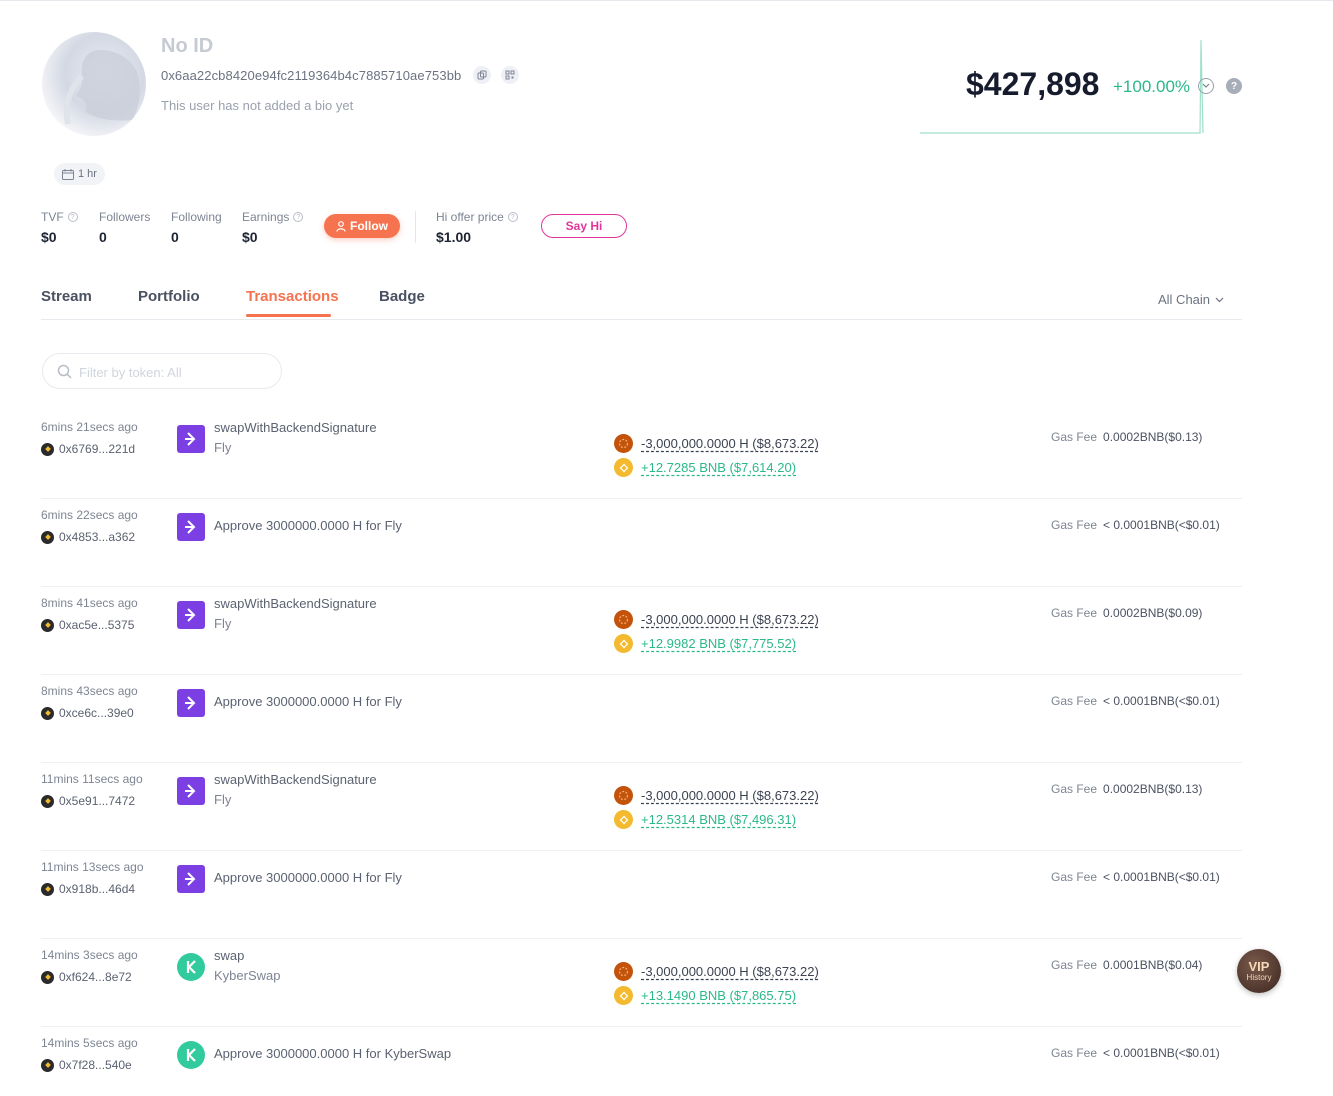  I want to click on vip-sub: History, so click(1259, 977).